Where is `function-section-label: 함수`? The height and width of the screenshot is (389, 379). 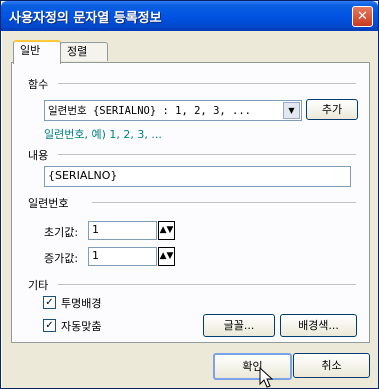 function-section-label: 함수 is located at coordinates (38, 84).